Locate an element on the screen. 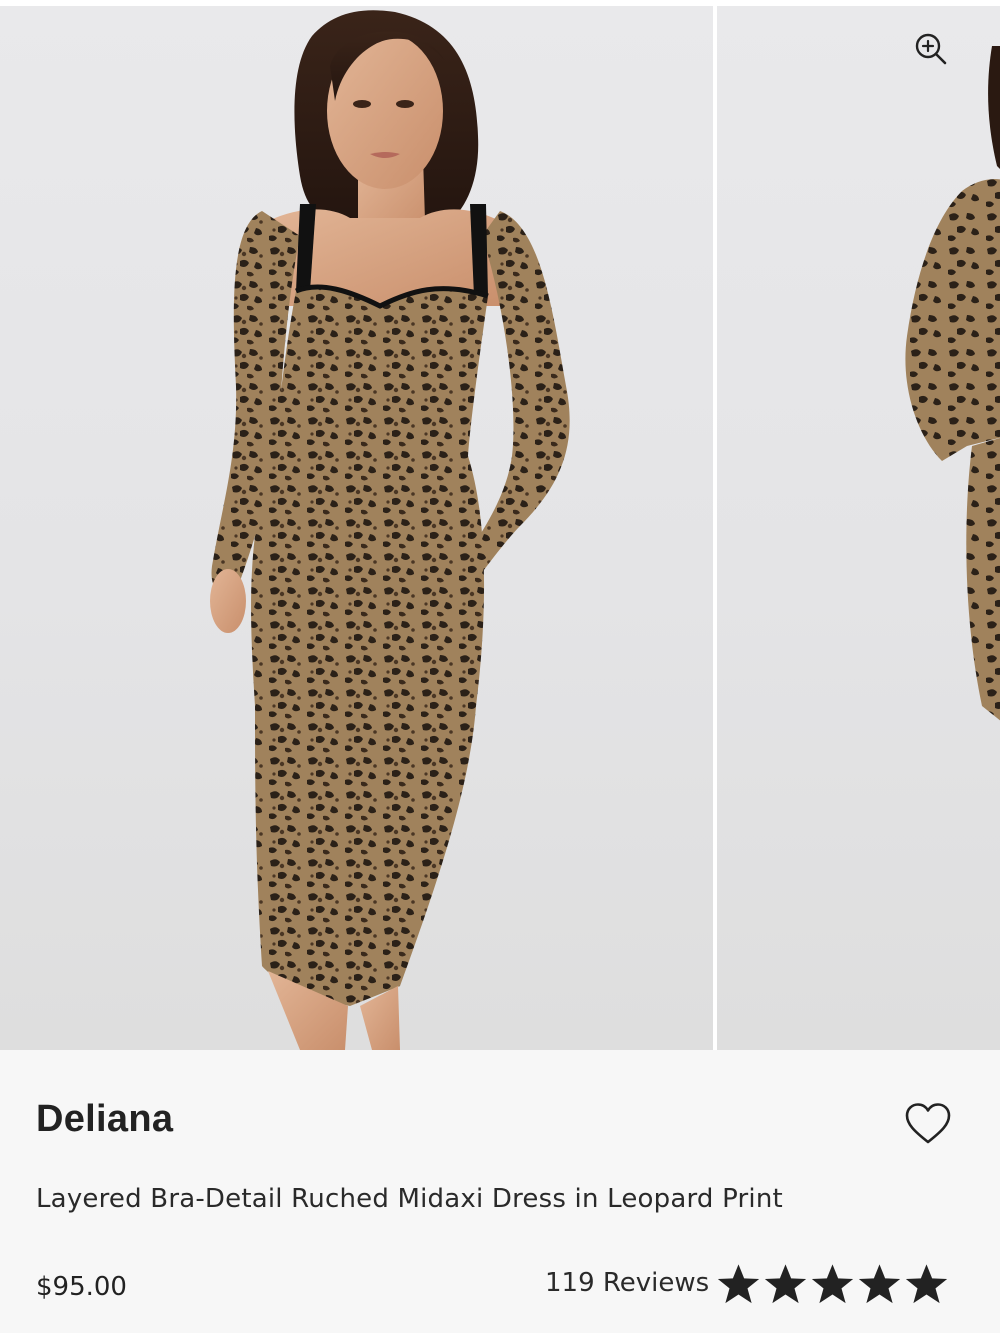 This screenshot has height=1333, width=1000. zoom-button is located at coordinates (931, 49).